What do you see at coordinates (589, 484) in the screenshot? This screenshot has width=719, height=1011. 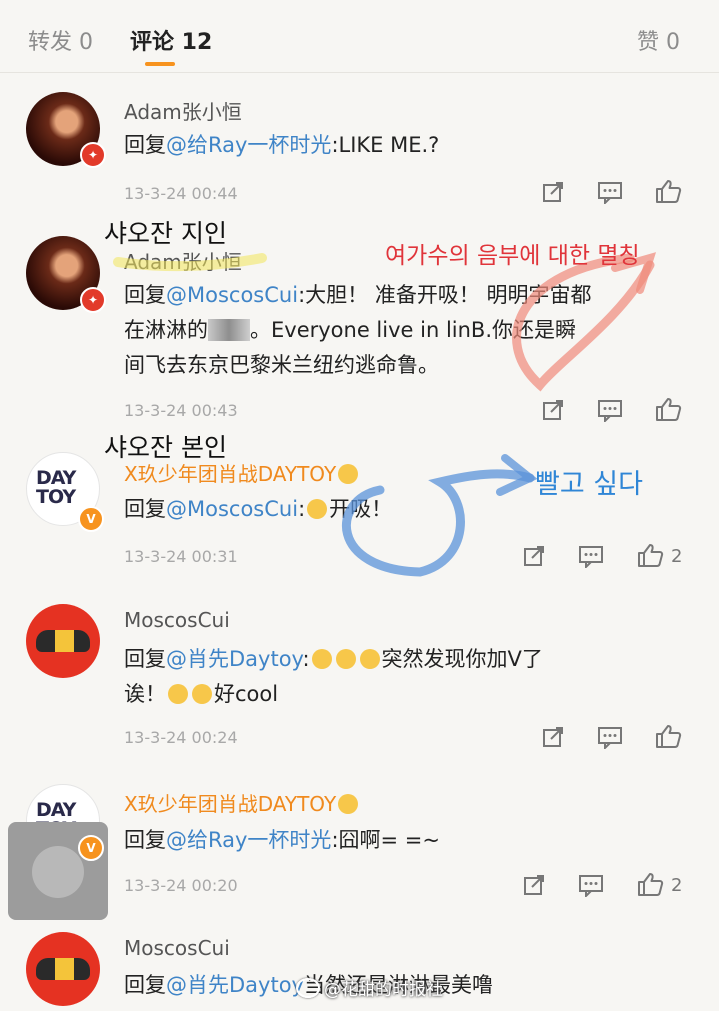 I see `annotation-want: 빨고 싶다` at bounding box center [589, 484].